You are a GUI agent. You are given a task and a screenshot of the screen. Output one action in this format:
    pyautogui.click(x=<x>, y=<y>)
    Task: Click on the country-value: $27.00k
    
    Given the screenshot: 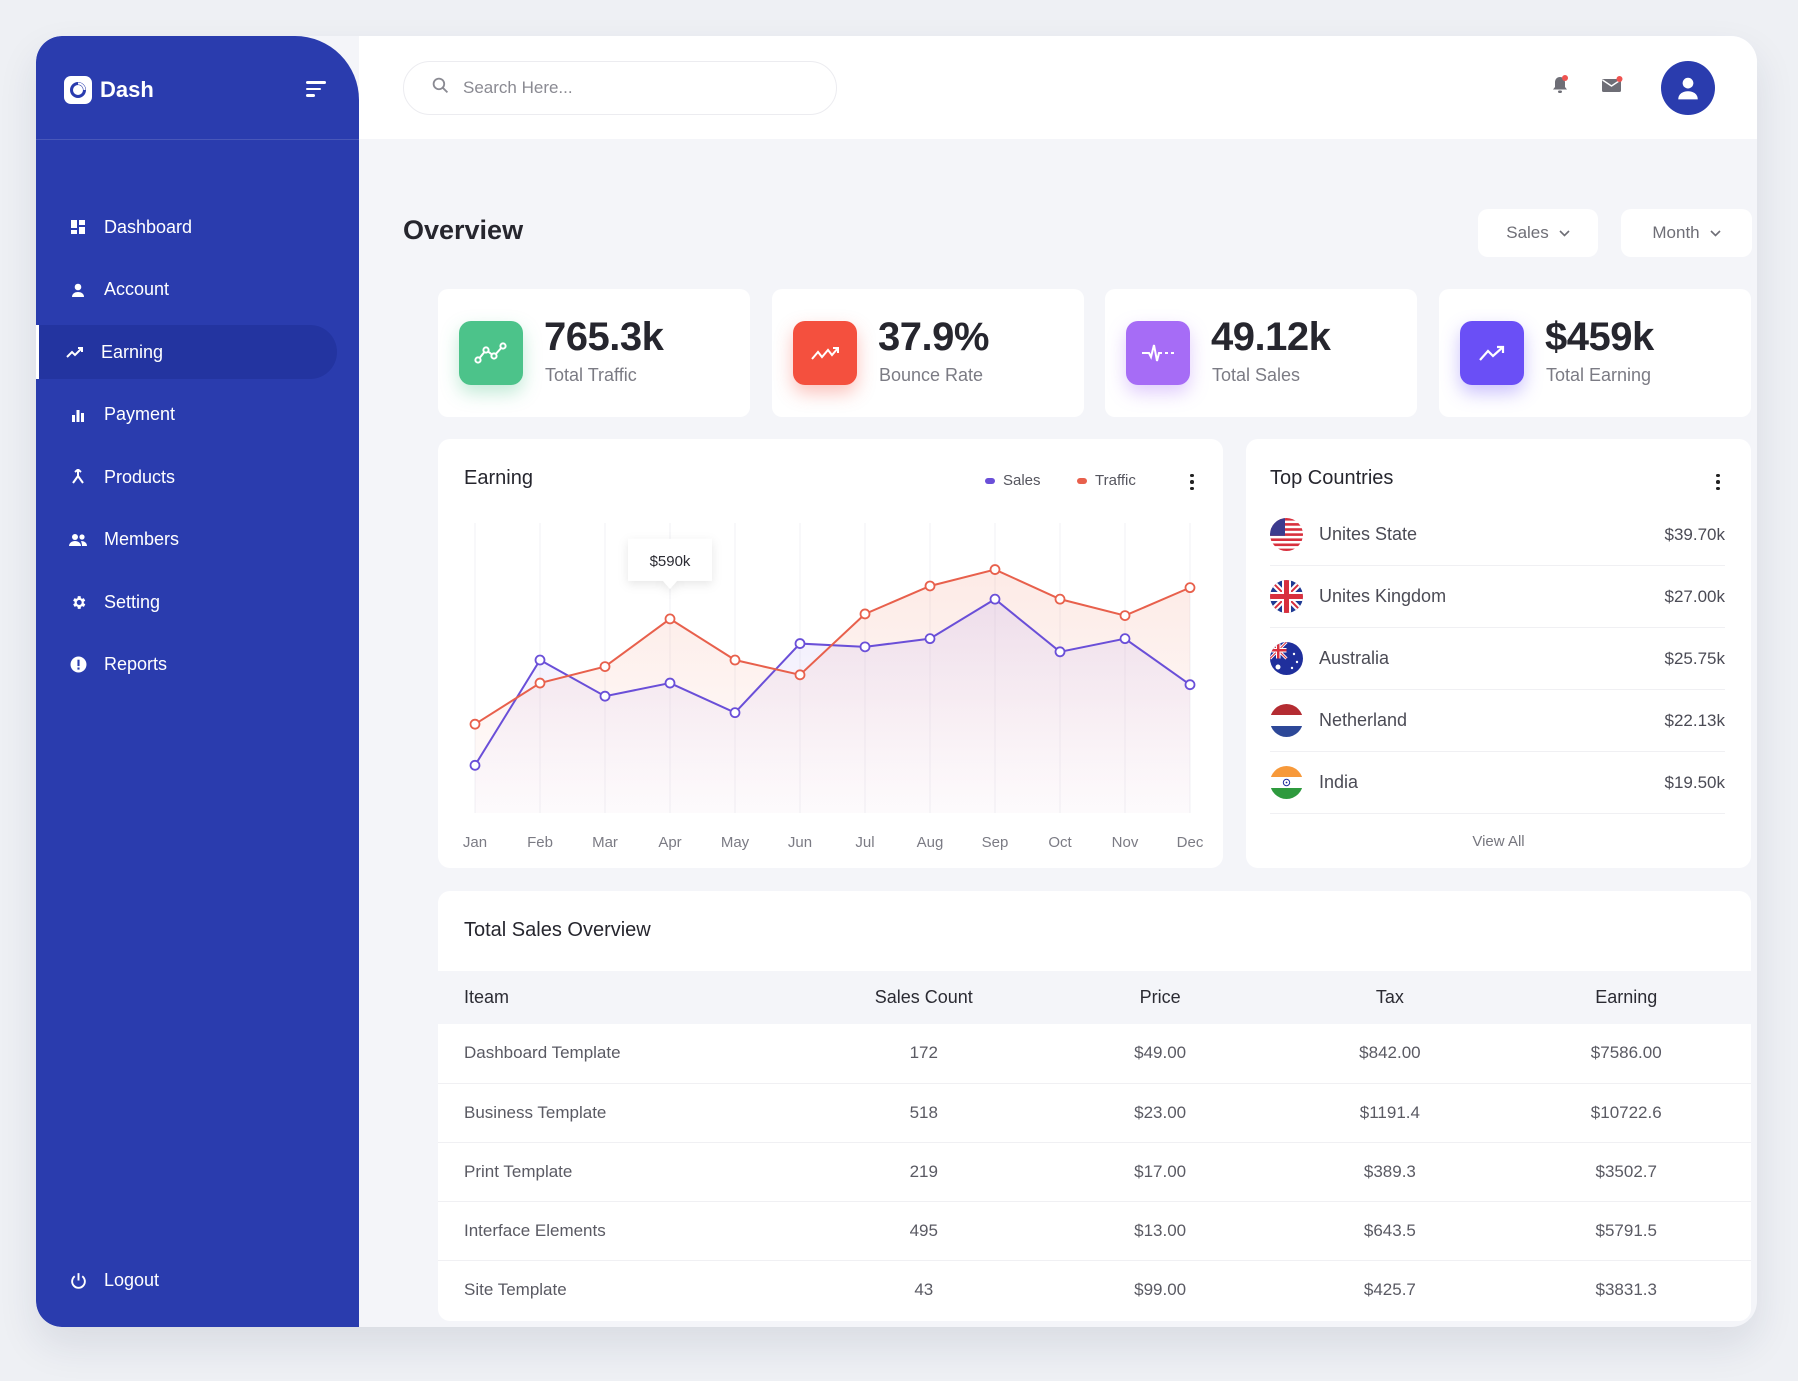 What is the action you would take?
    pyautogui.click(x=1695, y=596)
    